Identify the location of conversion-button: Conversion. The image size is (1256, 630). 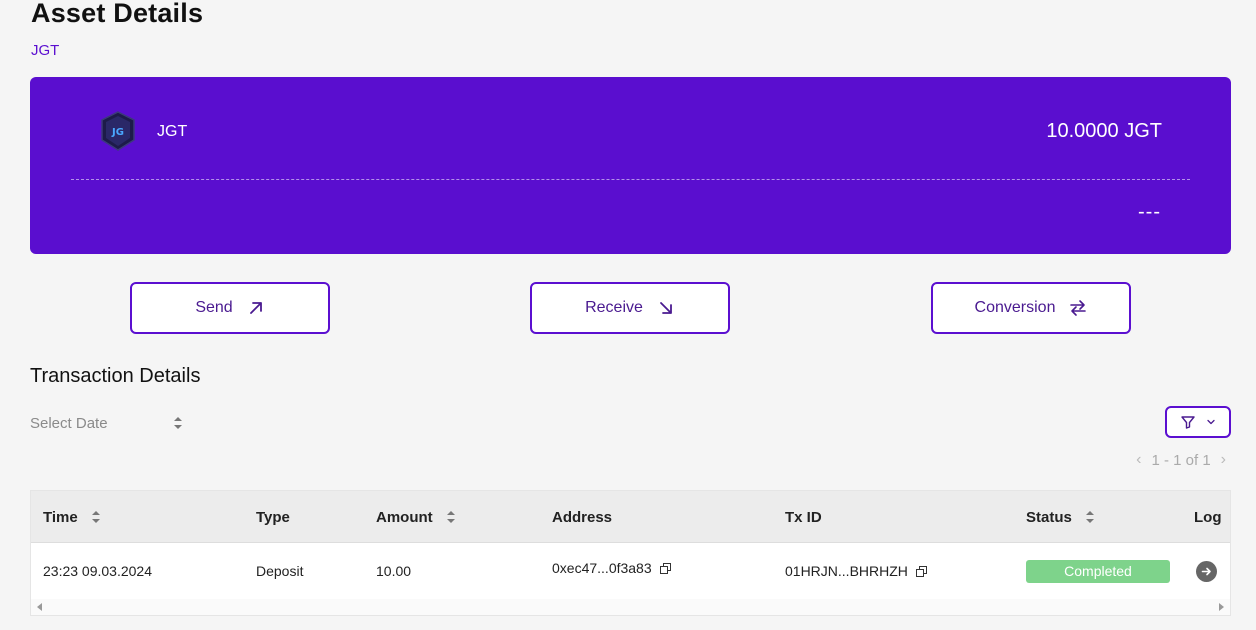
(1031, 308).